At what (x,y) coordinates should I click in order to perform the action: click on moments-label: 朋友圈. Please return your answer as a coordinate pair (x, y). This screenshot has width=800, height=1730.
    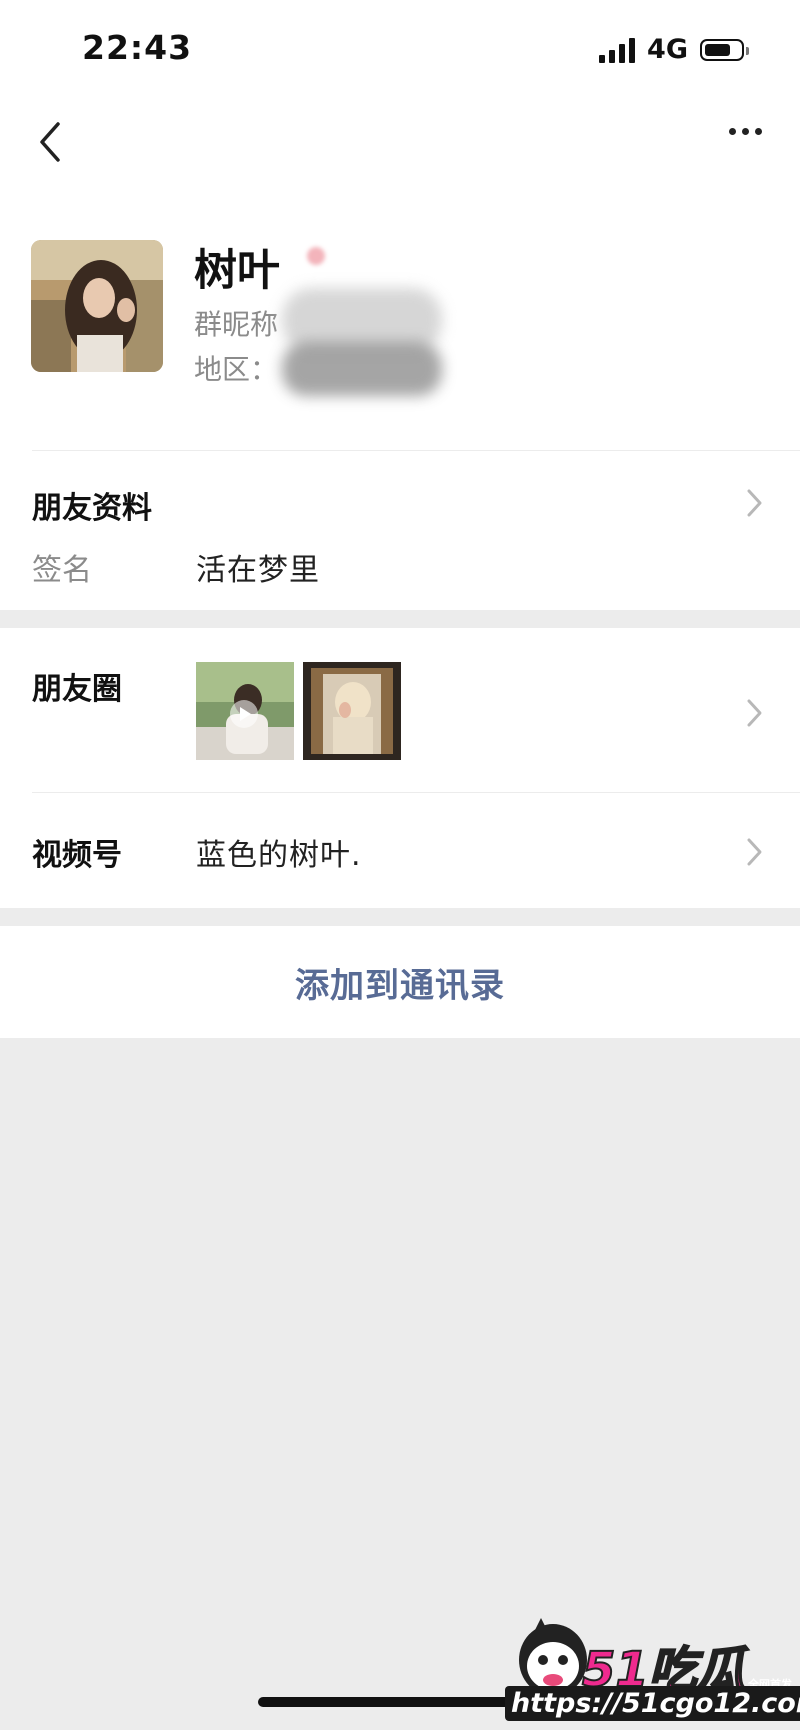
    Looking at the image, I should click on (77, 689).